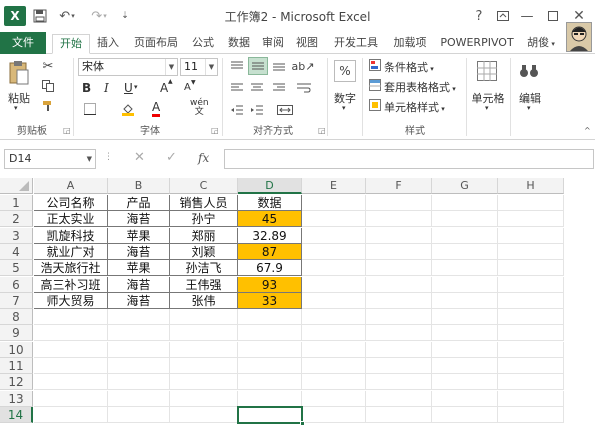  I want to click on bold-button: B, so click(86, 88).